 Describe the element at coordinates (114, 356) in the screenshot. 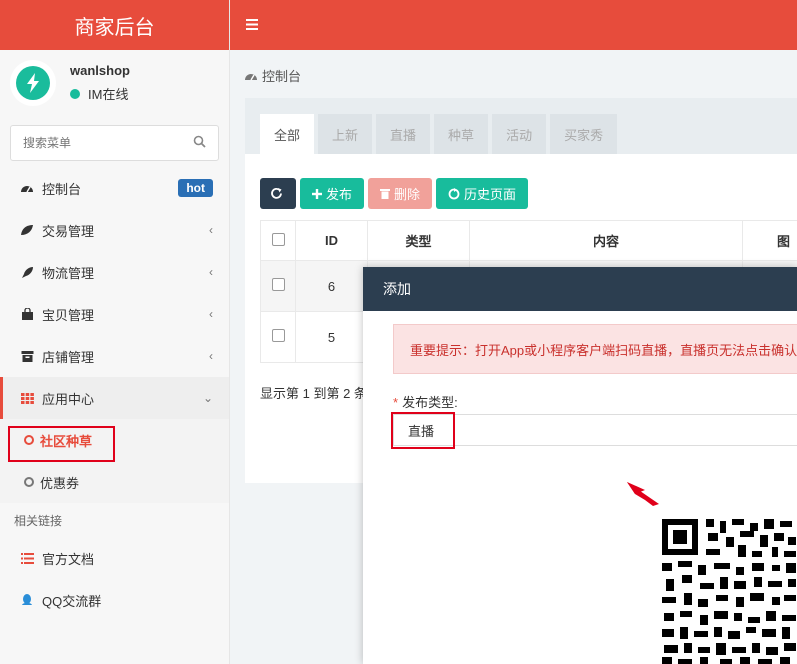

I see `sidebar-item-store: 店铺管理 ‹` at that location.